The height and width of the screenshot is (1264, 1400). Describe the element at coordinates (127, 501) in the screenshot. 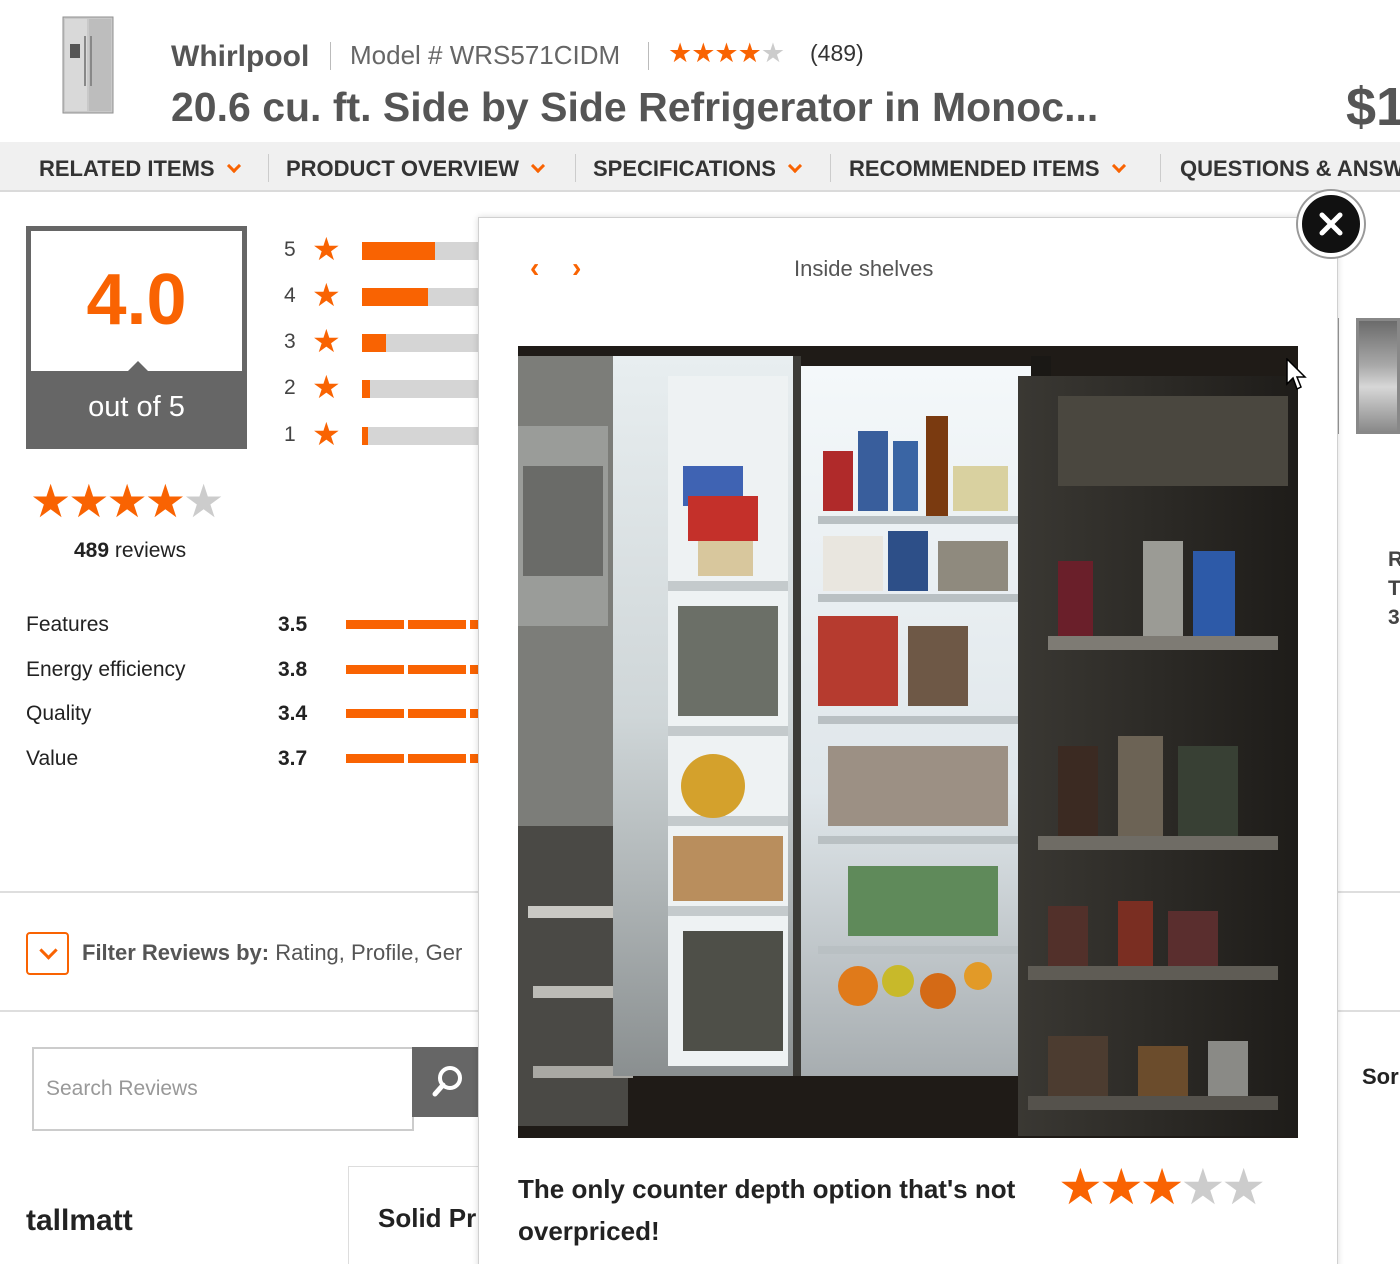

I see `average-star-rating: ★★★★★` at that location.